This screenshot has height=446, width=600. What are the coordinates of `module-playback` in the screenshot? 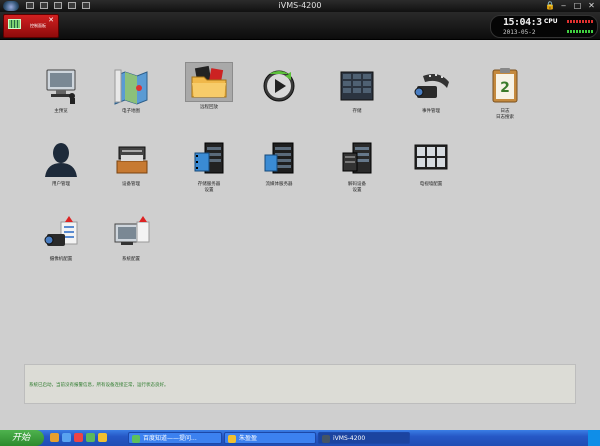 It's located at (279, 86).